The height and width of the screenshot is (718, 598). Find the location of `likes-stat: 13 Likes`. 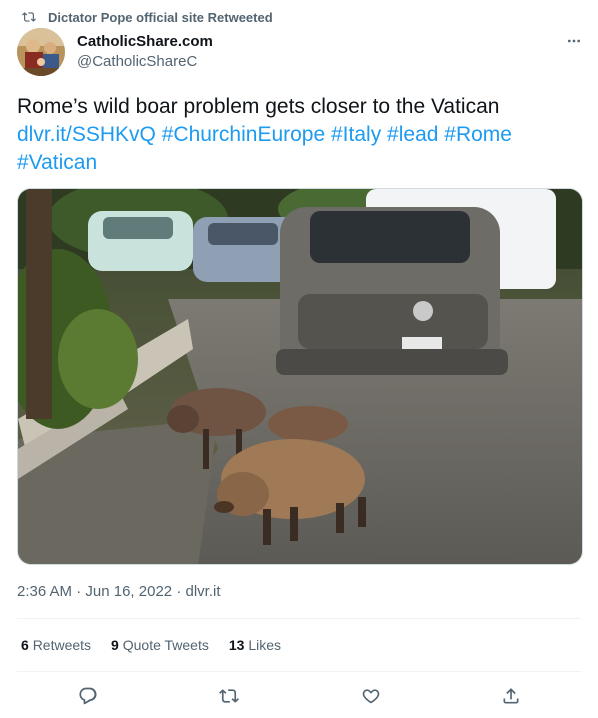

likes-stat: 13 Likes is located at coordinates (255, 645).